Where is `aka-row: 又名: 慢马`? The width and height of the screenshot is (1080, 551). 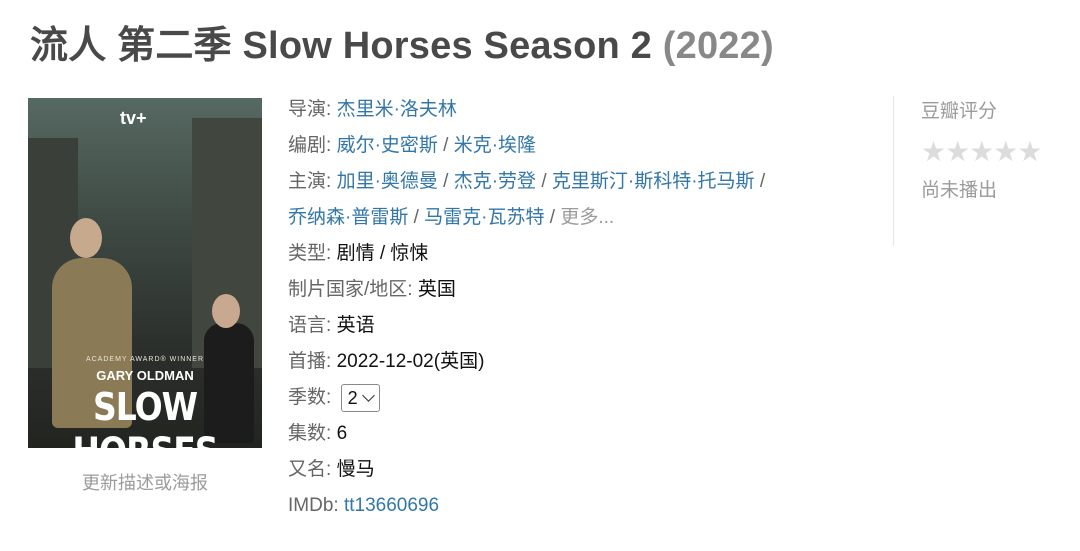 aka-row: 又名: 慢马 is located at coordinates (526, 470).